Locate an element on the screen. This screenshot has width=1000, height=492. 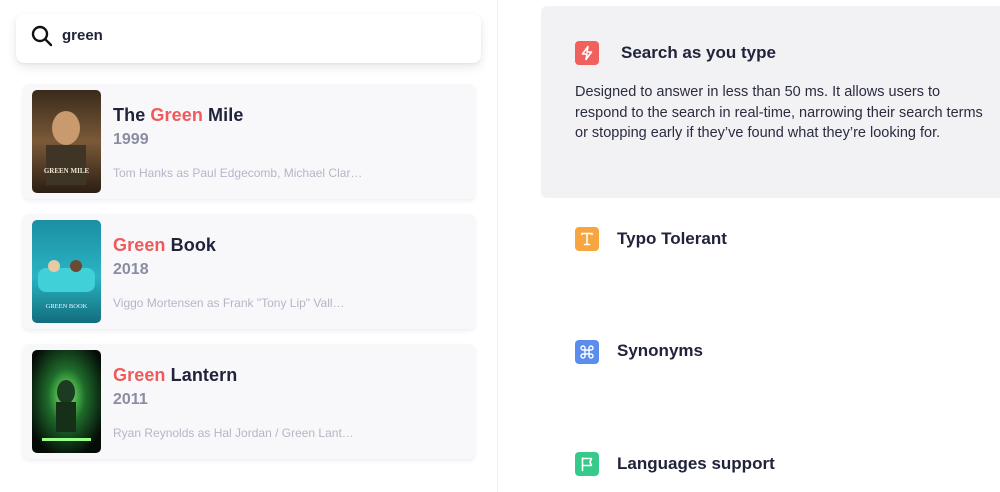
movie-title: Green Lantern is located at coordinates (175, 375).